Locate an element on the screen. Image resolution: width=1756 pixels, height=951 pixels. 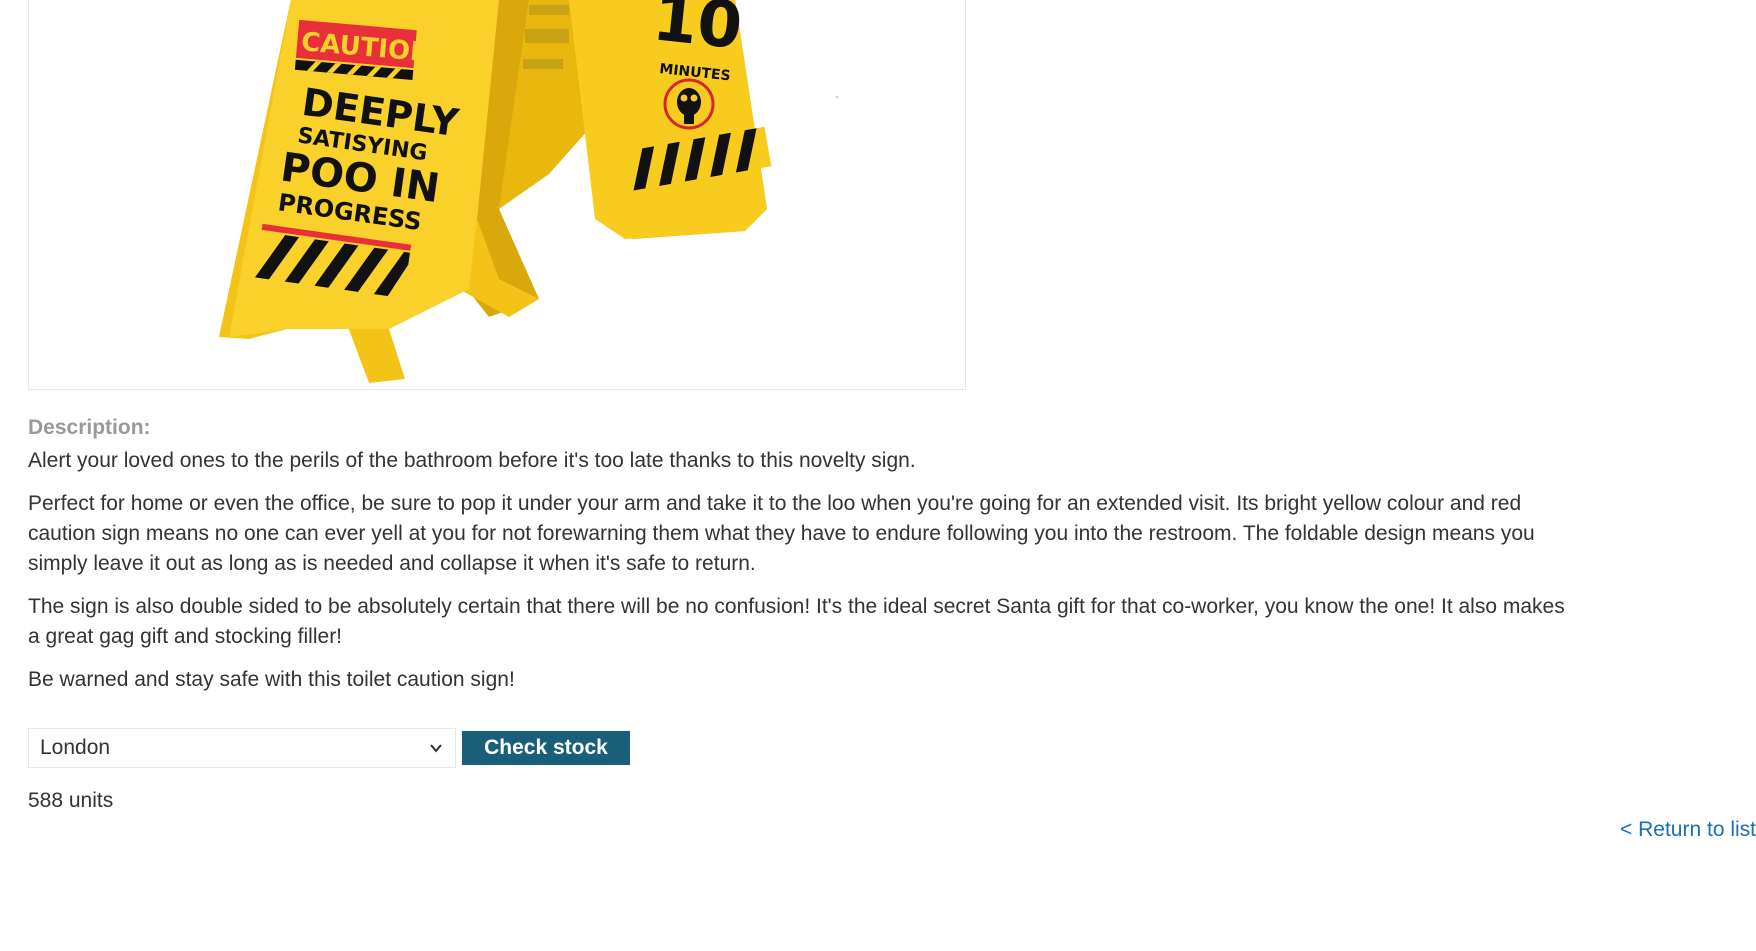
stock-result: 588 units is located at coordinates (71, 800).